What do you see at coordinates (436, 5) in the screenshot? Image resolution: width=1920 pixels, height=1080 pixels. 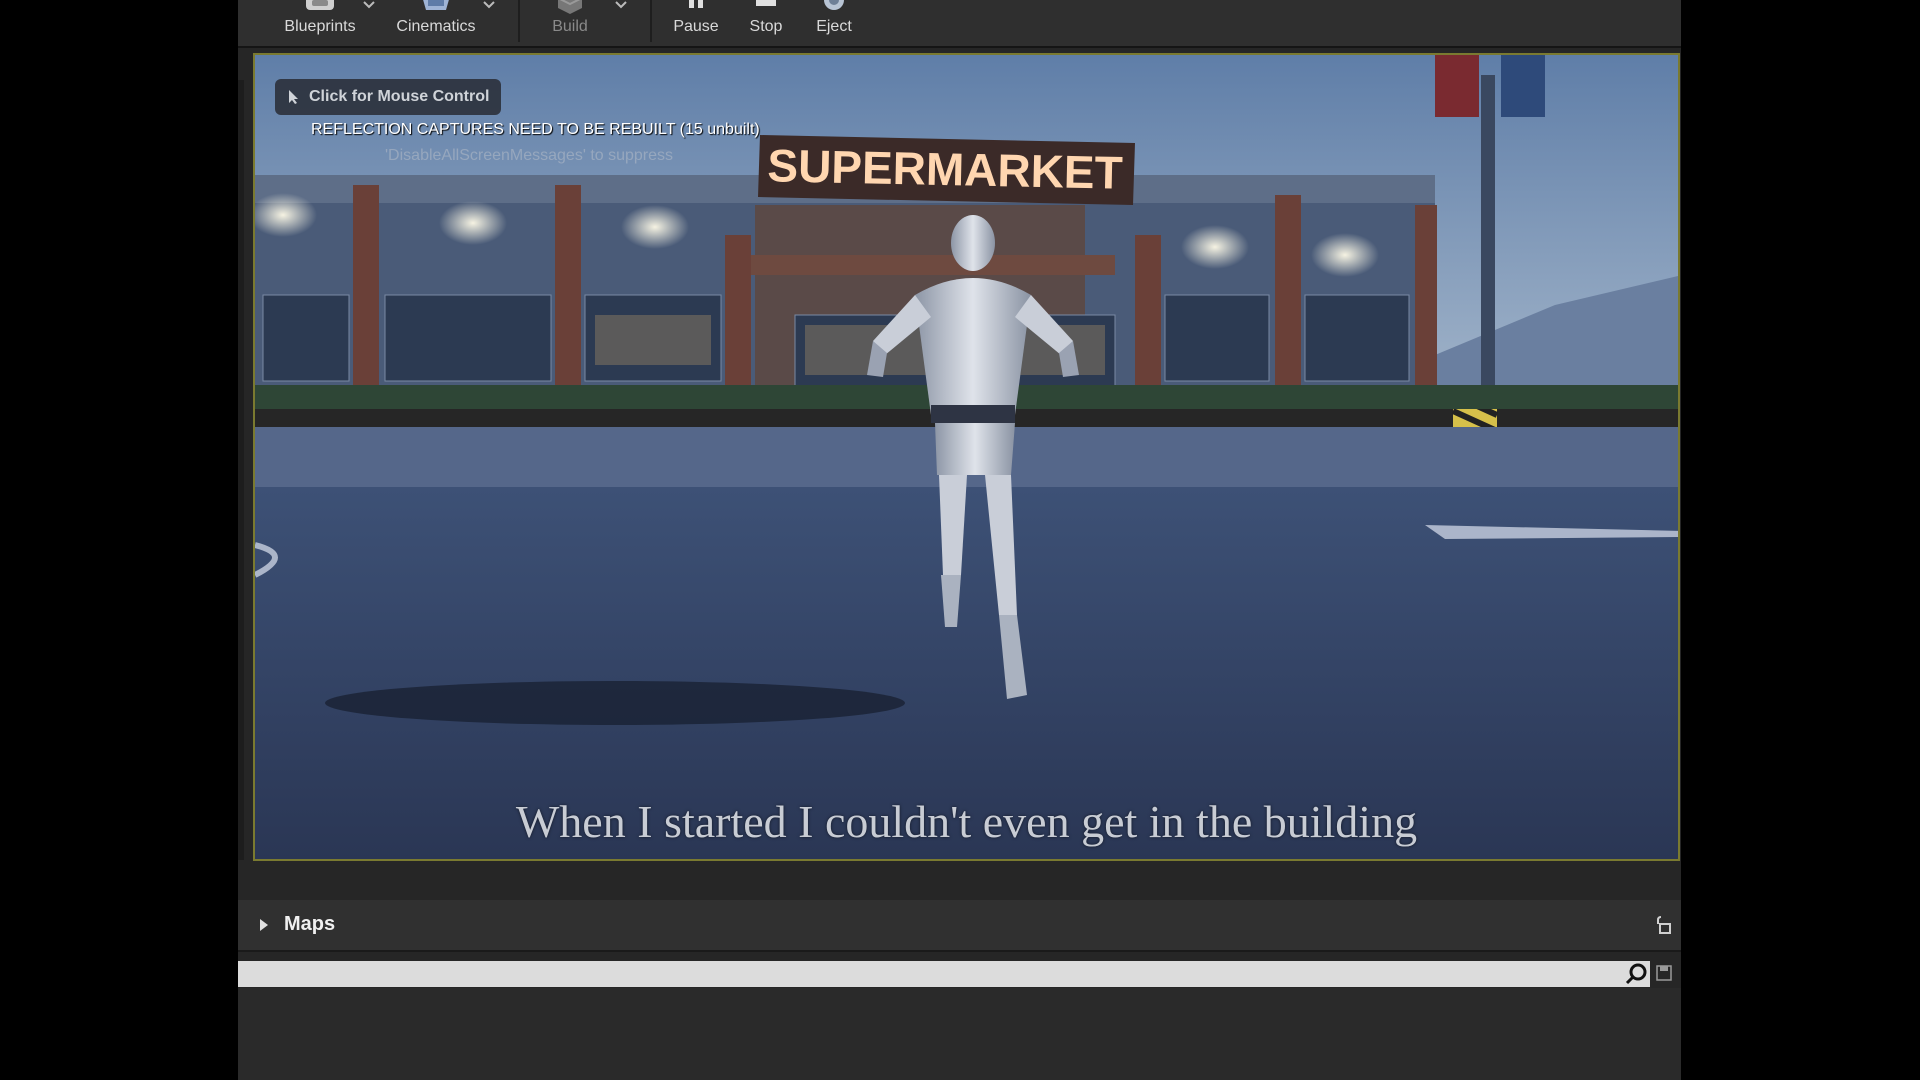 I see `cinematics-icon` at bounding box center [436, 5].